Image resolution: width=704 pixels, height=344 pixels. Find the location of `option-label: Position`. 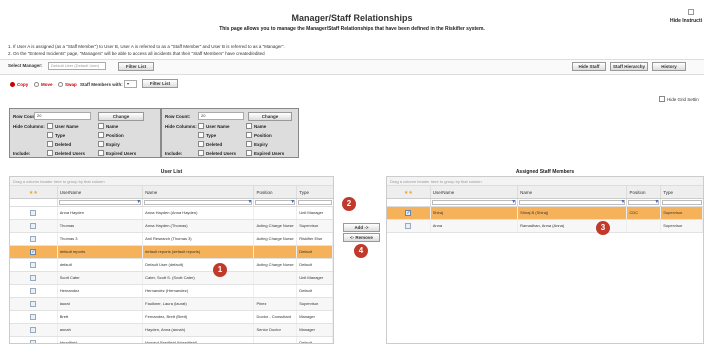

option-label: Position is located at coordinates (263, 135).